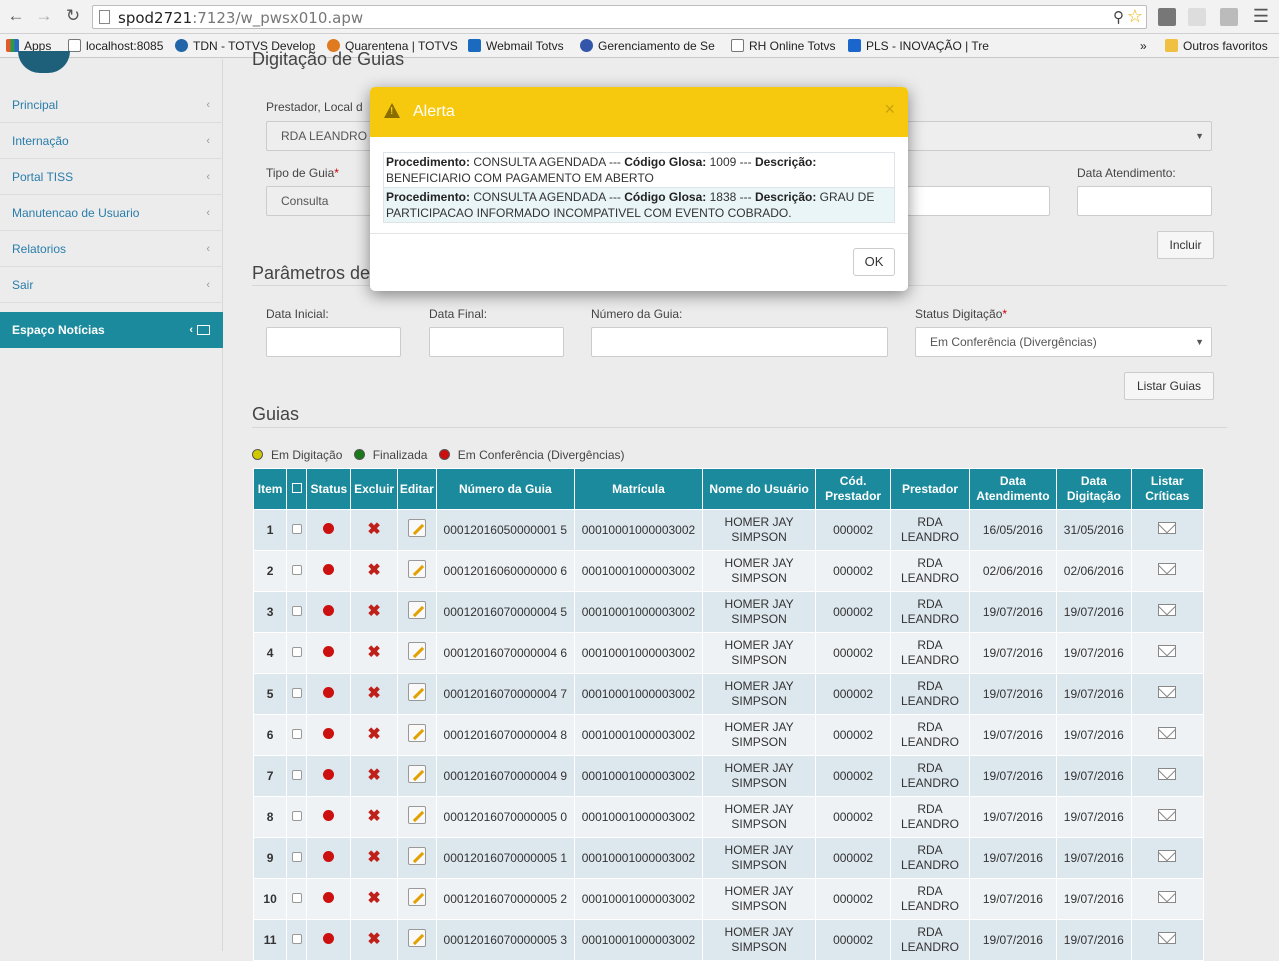 The height and width of the screenshot is (961, 1279). What do you see at coordinates (516, 46) in the screenshot?
I see `bookmark-webmail: Webmail Totvs` at bounding box center [516, 46].